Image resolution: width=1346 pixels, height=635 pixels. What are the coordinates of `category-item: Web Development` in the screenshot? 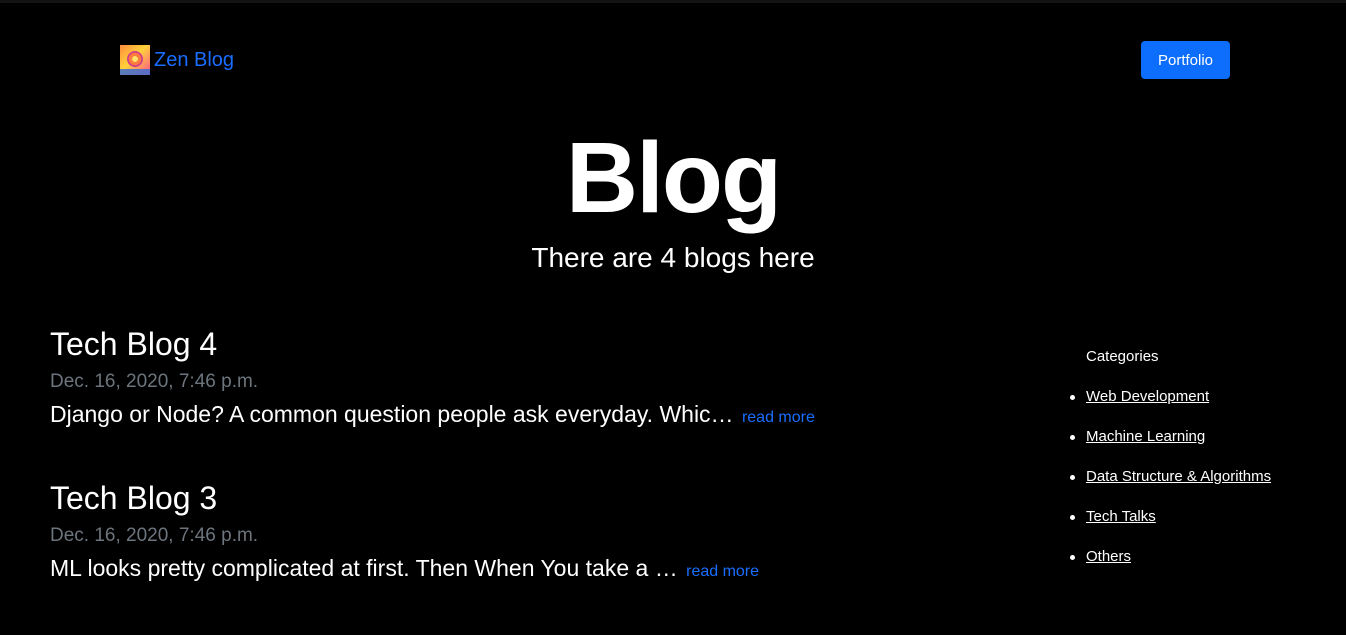 It's located at (1198, 406).